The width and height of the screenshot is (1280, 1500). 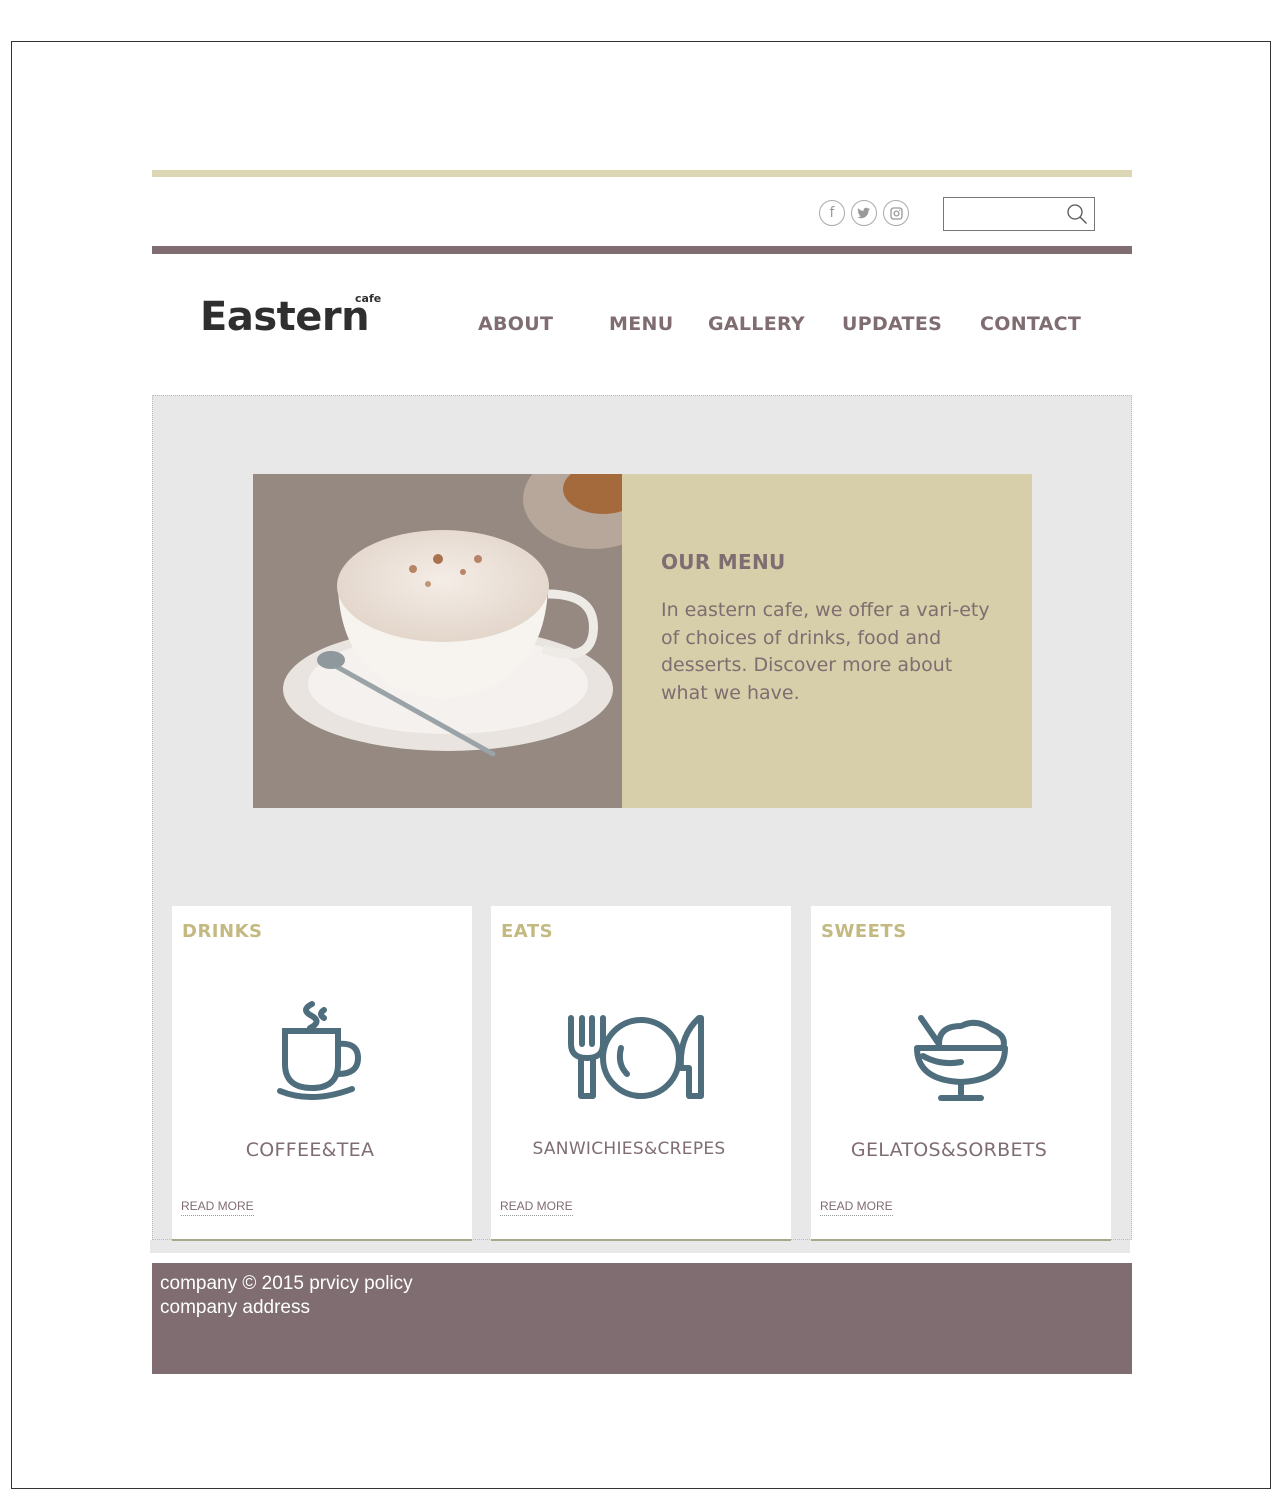 I want to click on ice-cream-bowl-icon, so click(x=961, y=1058).